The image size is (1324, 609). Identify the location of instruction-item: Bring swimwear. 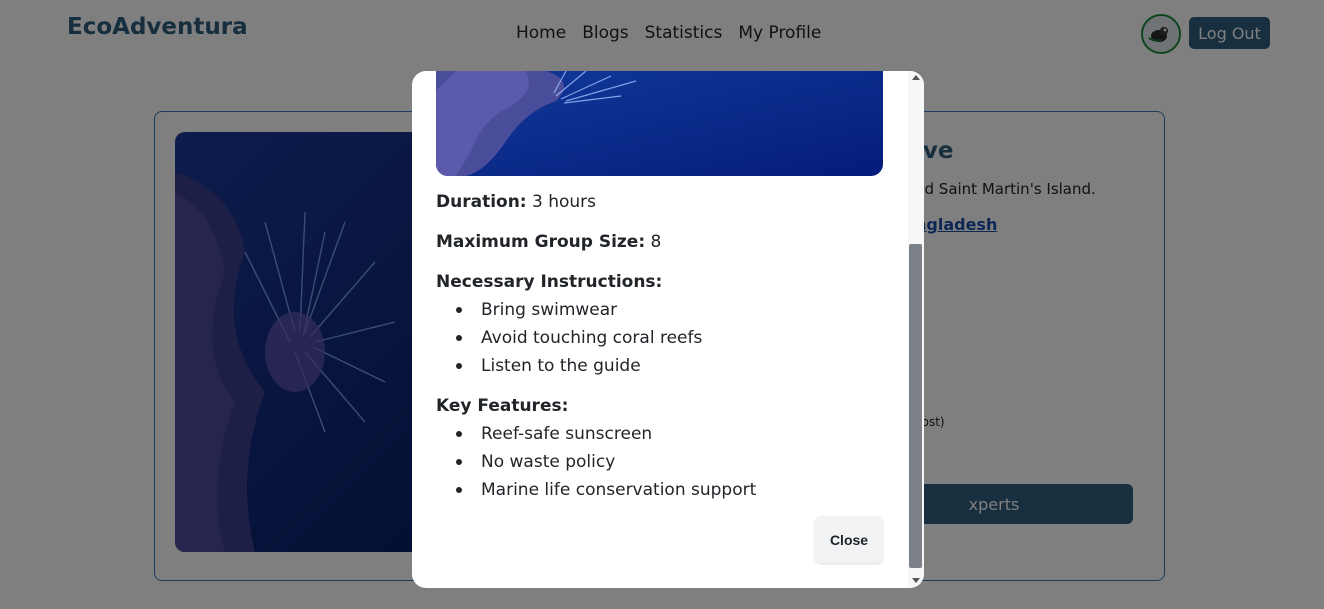
(569, 310).